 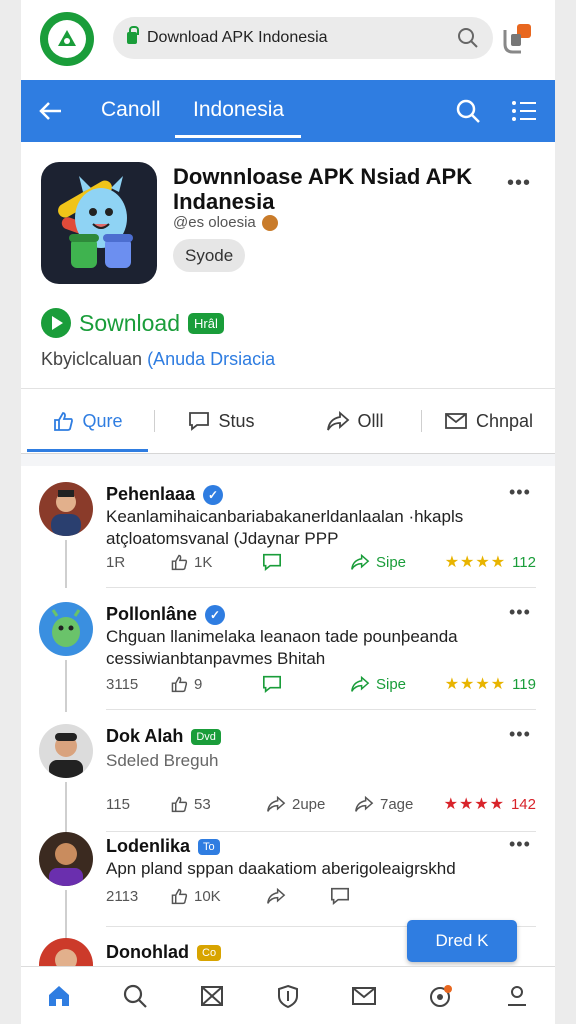 What do you see at coordinates (209, 846) in the screenshot?
I see `user-badge: To` at bounding box center [209, 846].